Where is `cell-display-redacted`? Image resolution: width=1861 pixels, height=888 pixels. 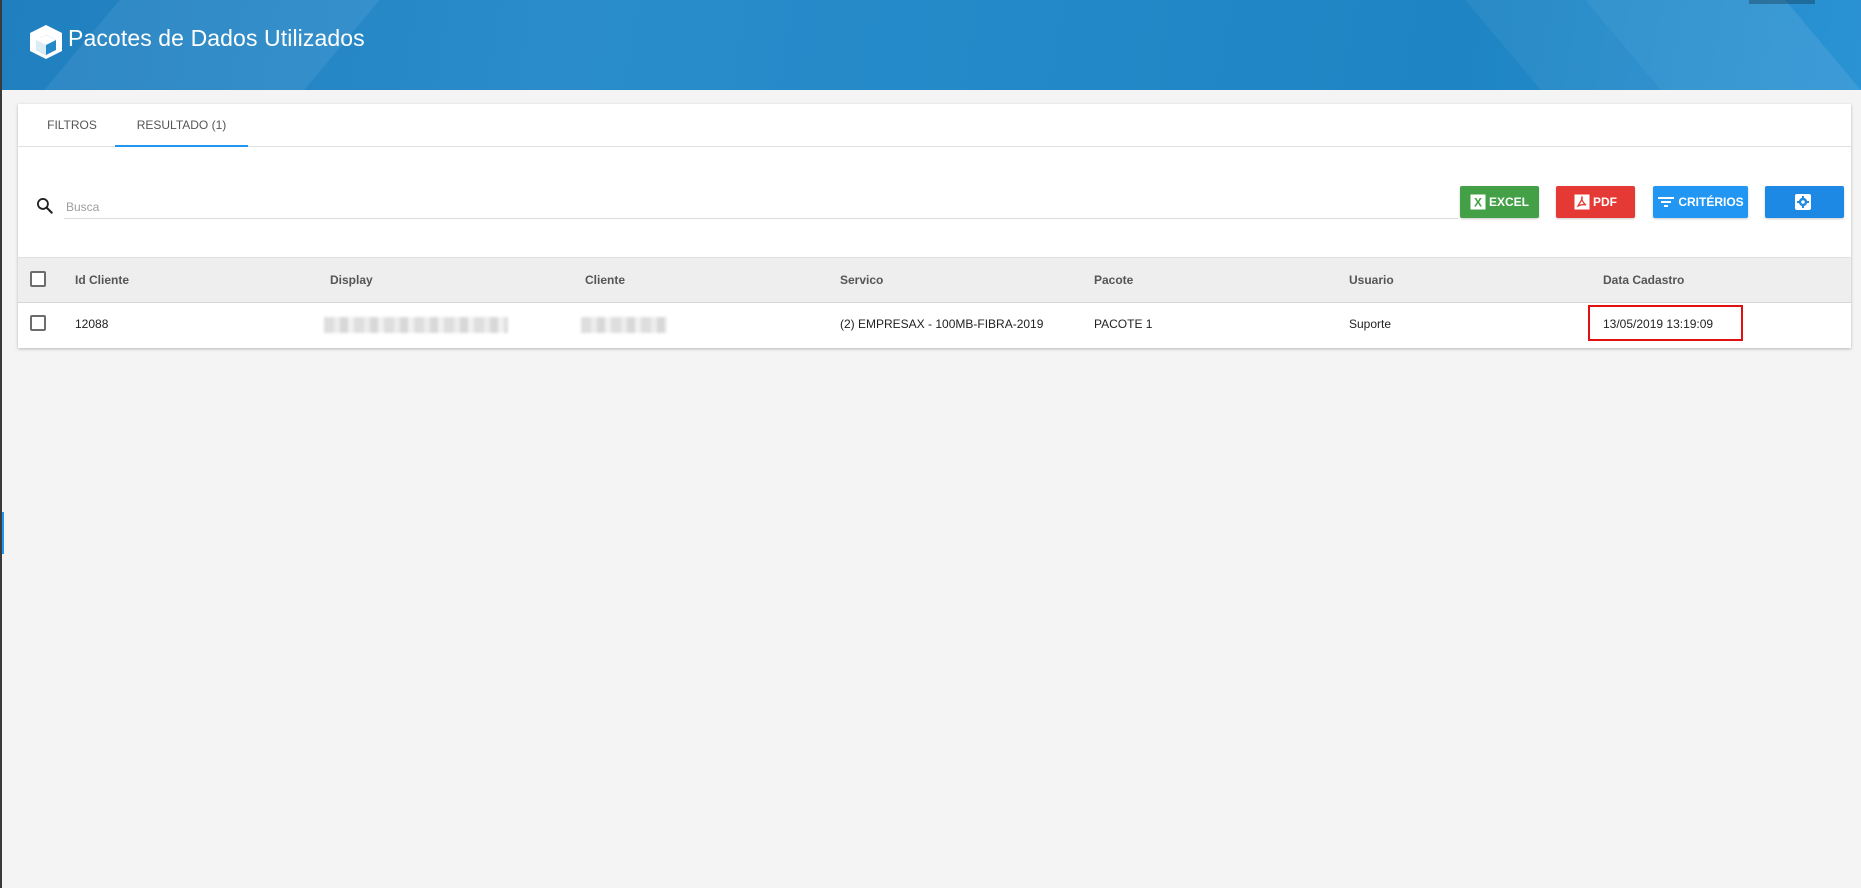 cell-display-redacted is located at coordinates (416, 325).